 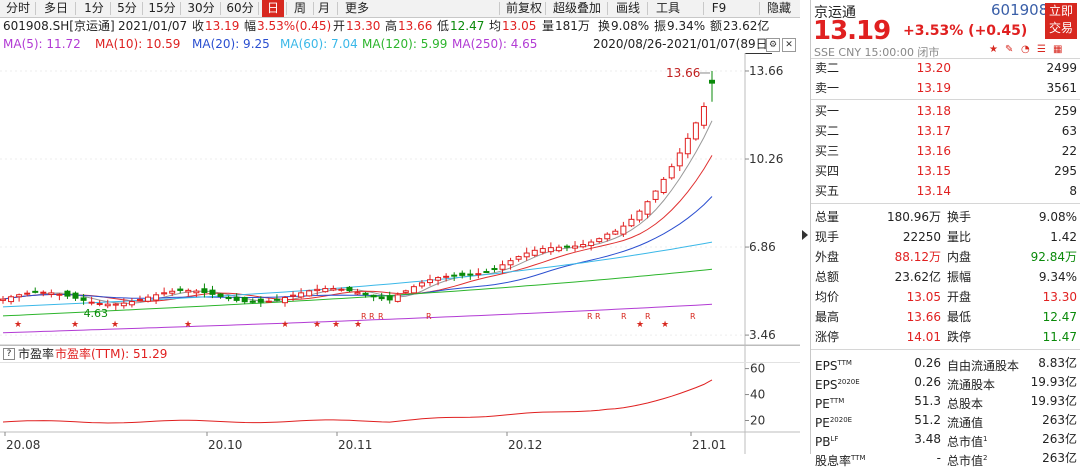 What do you see at coordinates (959, 297) in the screenshot?
I see `stat-key: 开盘` at bounding box center [959, 297].